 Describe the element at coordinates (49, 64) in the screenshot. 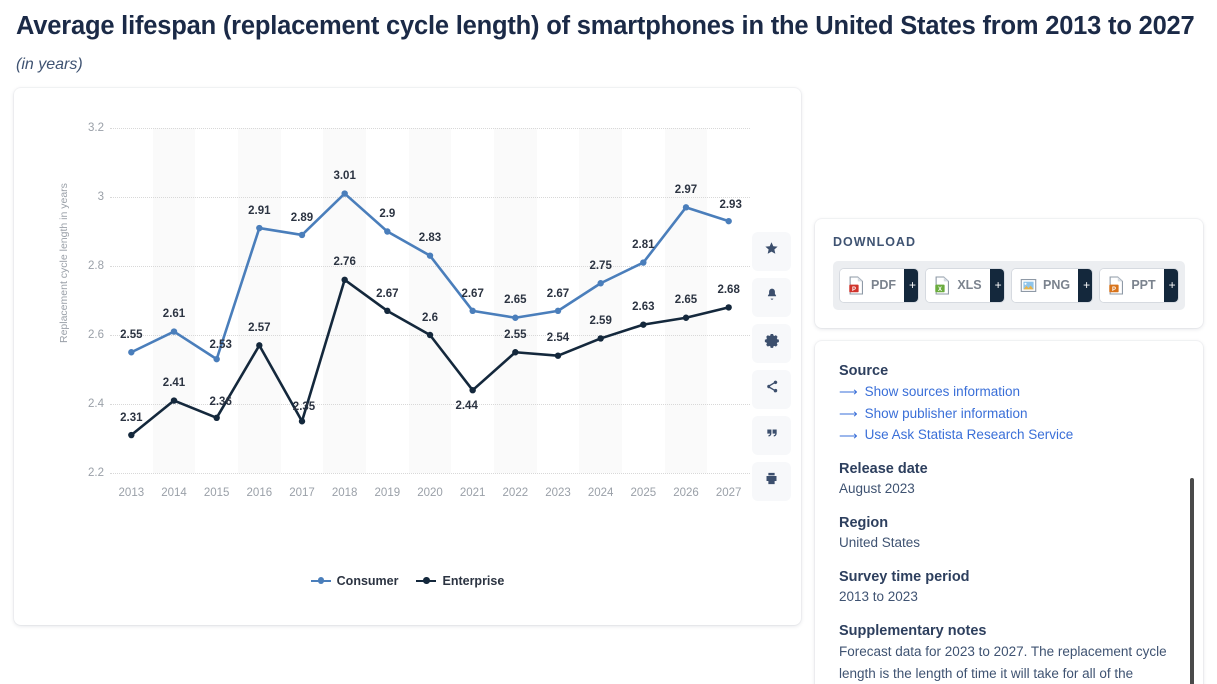

I see `page-subtitle: (in years)` at that location.